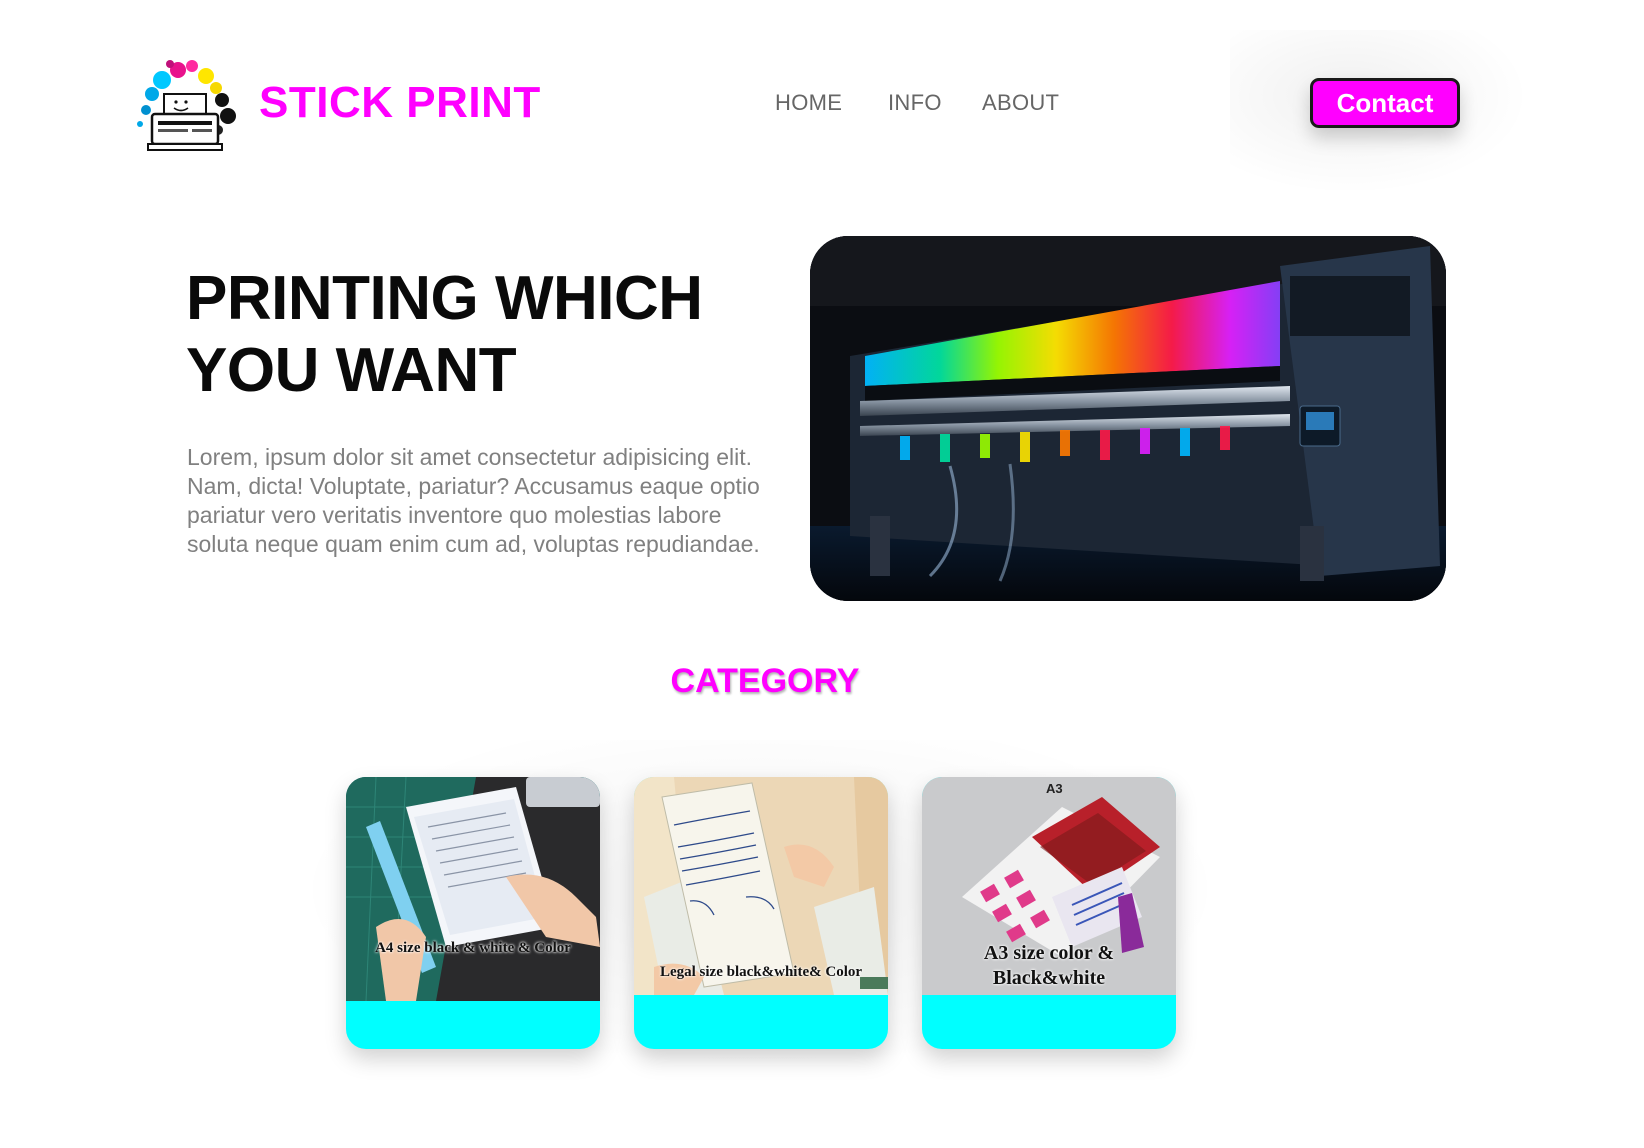 The height and width of the screenshot is (1148, 1644). Describe the element at coordinates (473, 948) in the screenshot. I see `card-caption-a4: A4 size black & white & Color` at that location.